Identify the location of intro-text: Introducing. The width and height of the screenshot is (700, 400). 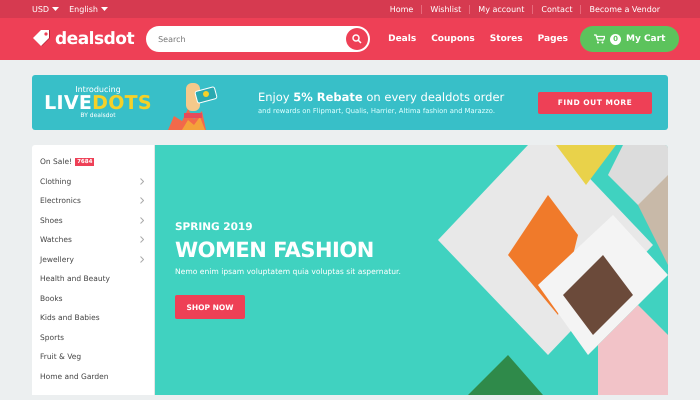
(98, 90).